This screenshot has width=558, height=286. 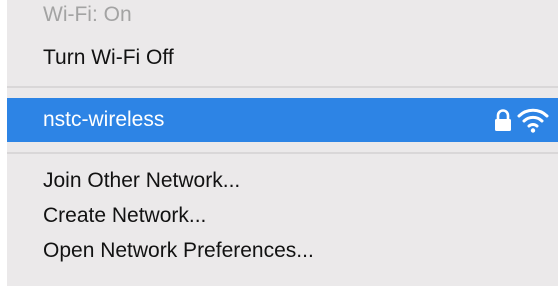 I want to click on network-name: nstc-wireless, so click(x=104, y=119).